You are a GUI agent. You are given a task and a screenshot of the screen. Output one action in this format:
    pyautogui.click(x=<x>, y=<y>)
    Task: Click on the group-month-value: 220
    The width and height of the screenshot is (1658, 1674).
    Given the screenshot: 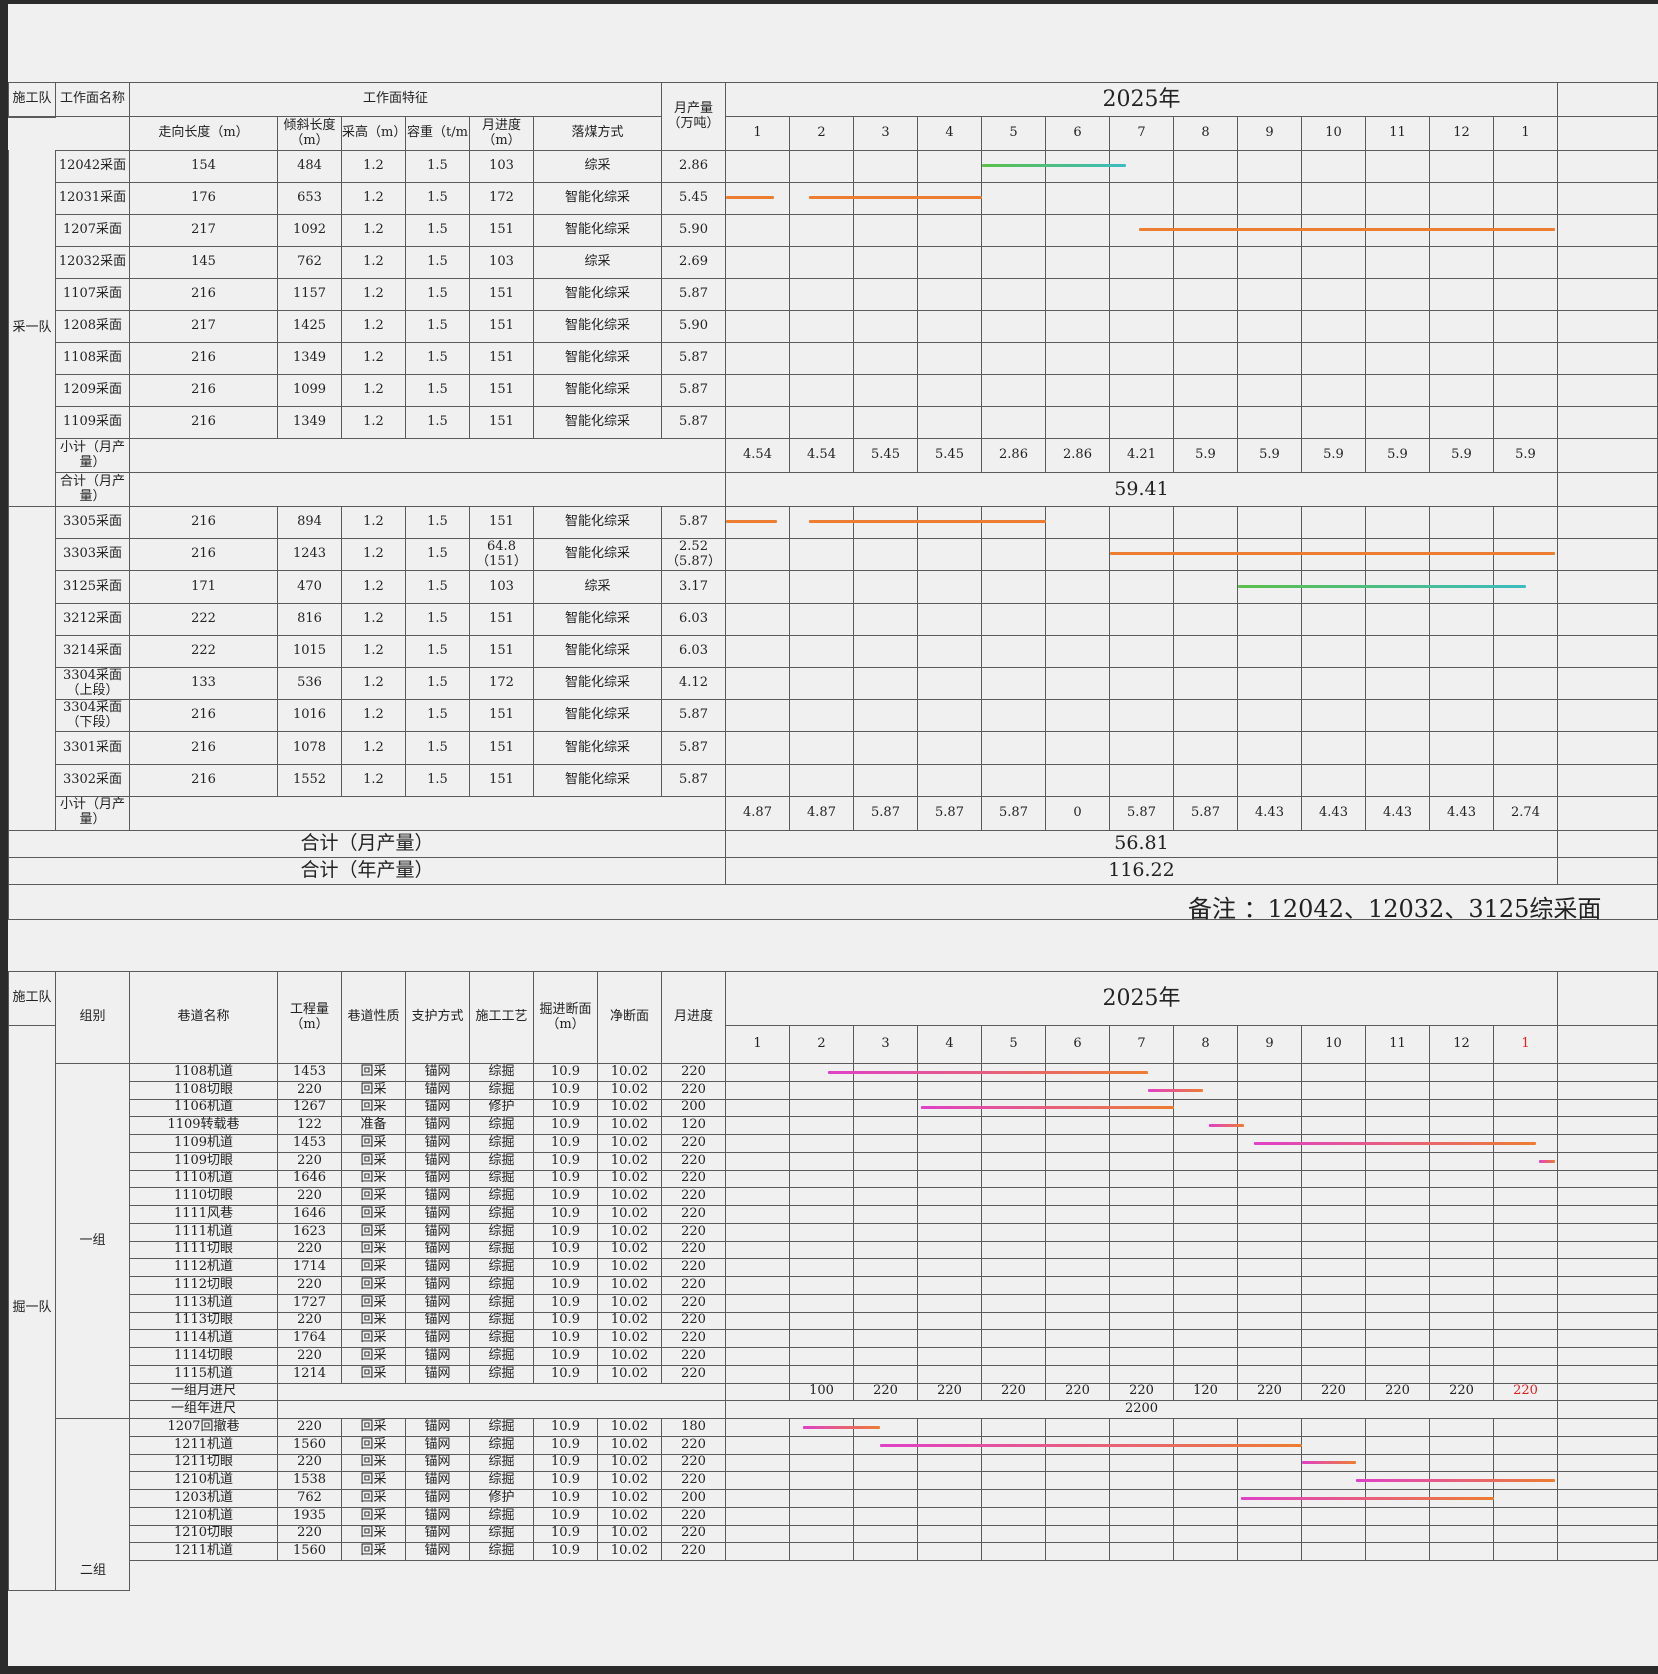 What is the action you would take?
    pyautogui.click(x=1398, y=1392)
    